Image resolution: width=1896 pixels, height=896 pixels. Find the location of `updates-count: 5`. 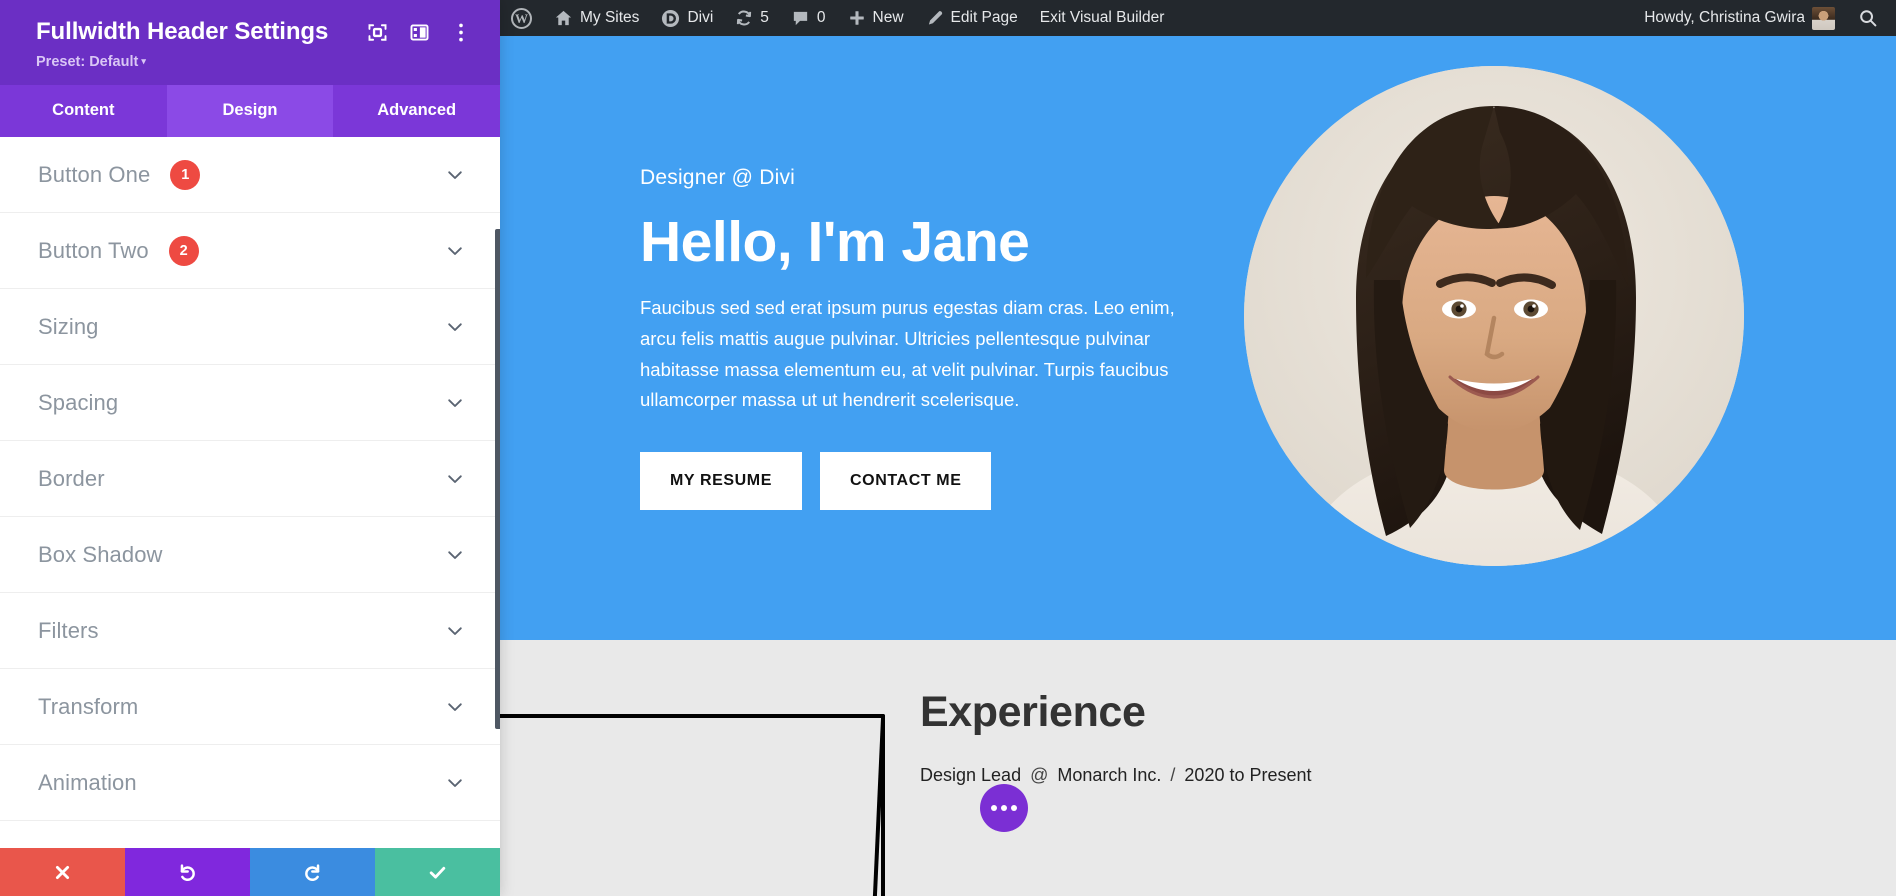

updates-count: 5 is located at coordinates (764, 17).